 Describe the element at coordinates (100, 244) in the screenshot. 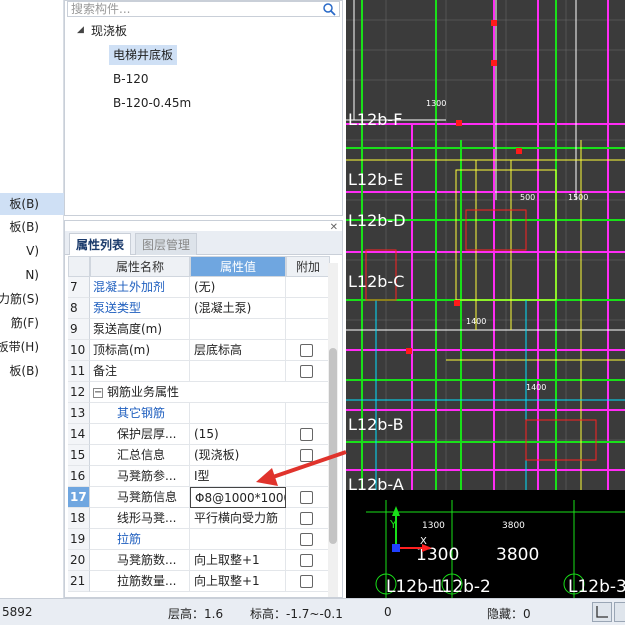

I see `tab-property-list: 属性列表` at that location.